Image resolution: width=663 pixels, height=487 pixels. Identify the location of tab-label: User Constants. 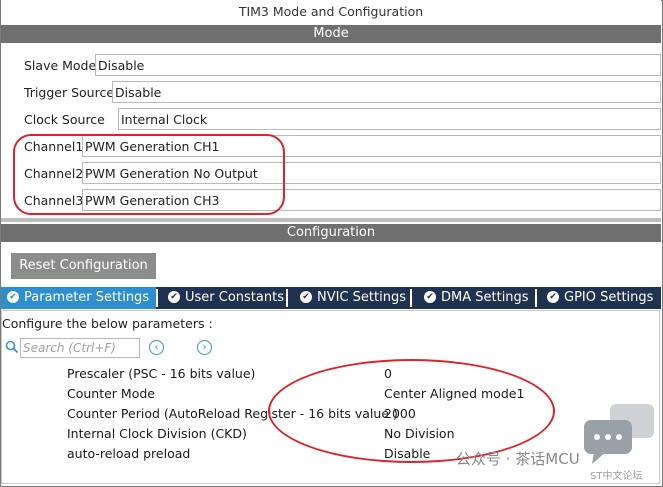
(234, 297).